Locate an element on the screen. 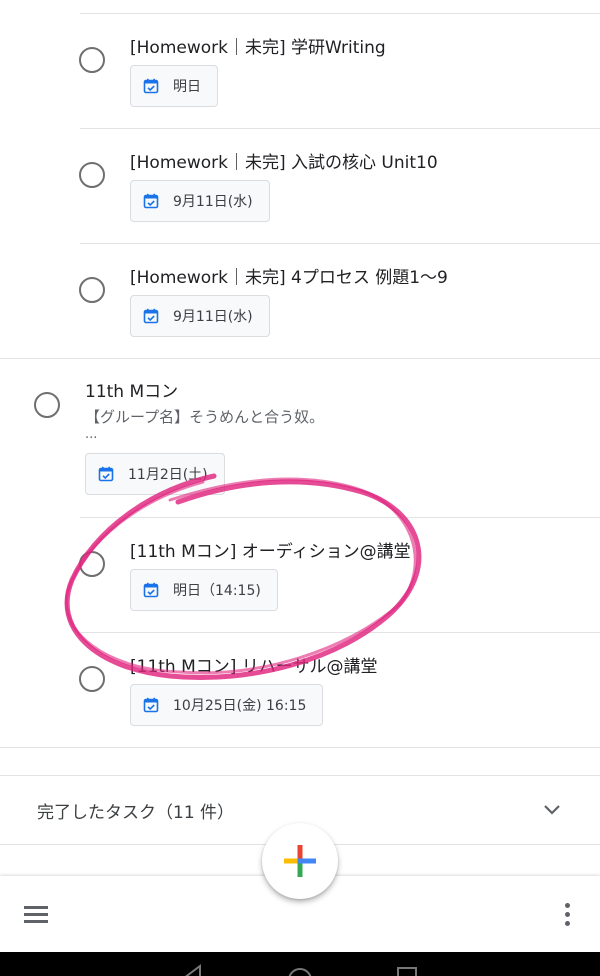 The image size is (600, 976). plus-icon is located at coordinates (300, 861).